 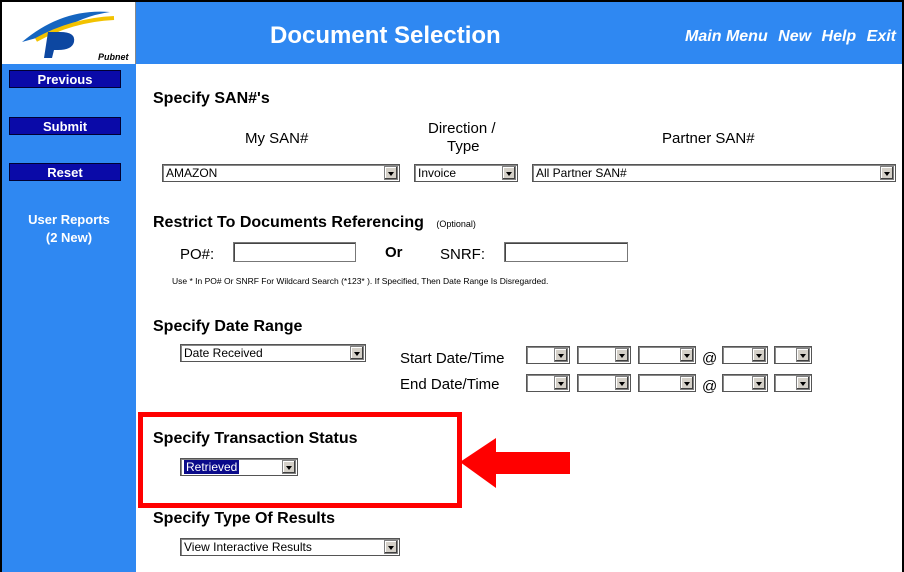 What do you see at coordinates (604, 355) in the screenshot?
I see `start-day-select` at bounding box center [604, 355].